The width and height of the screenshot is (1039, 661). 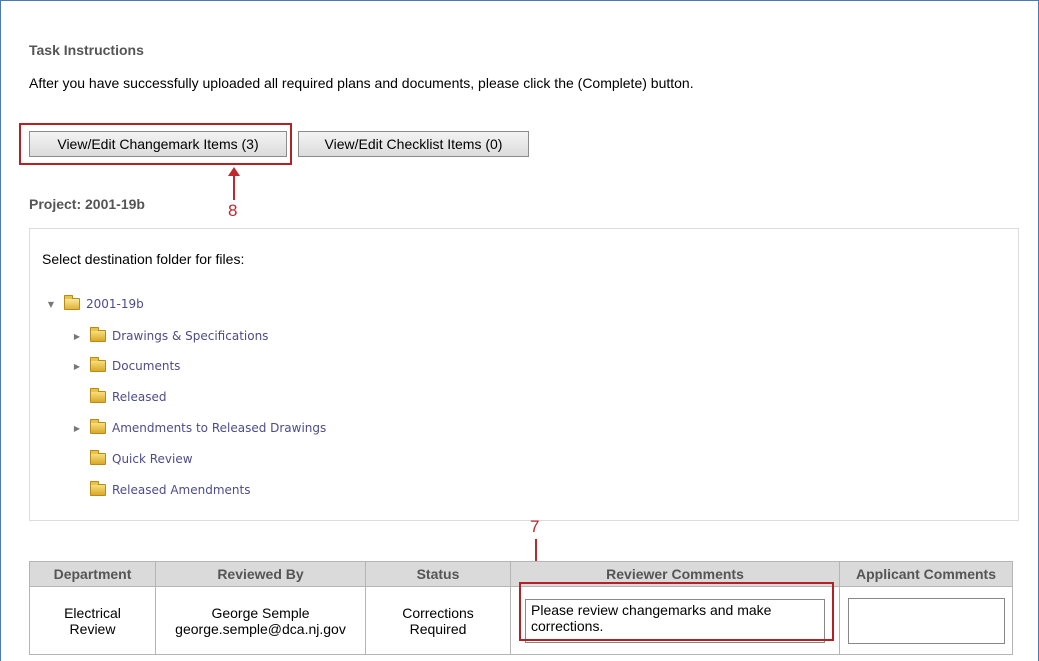 What do you see at coordinates (438, 574) in the screenshot?
I see `header-status: Status` at bounding box center [438, 574].